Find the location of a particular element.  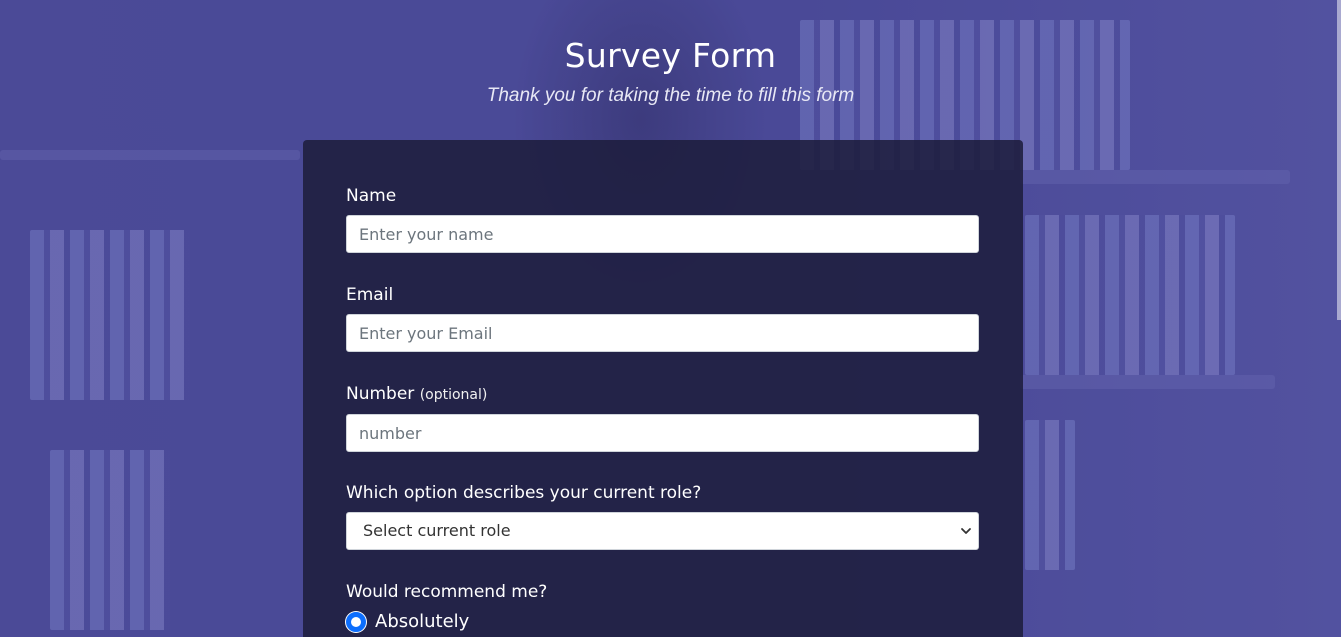

number-label: Number (optional) is located at coordinates (662, 394).